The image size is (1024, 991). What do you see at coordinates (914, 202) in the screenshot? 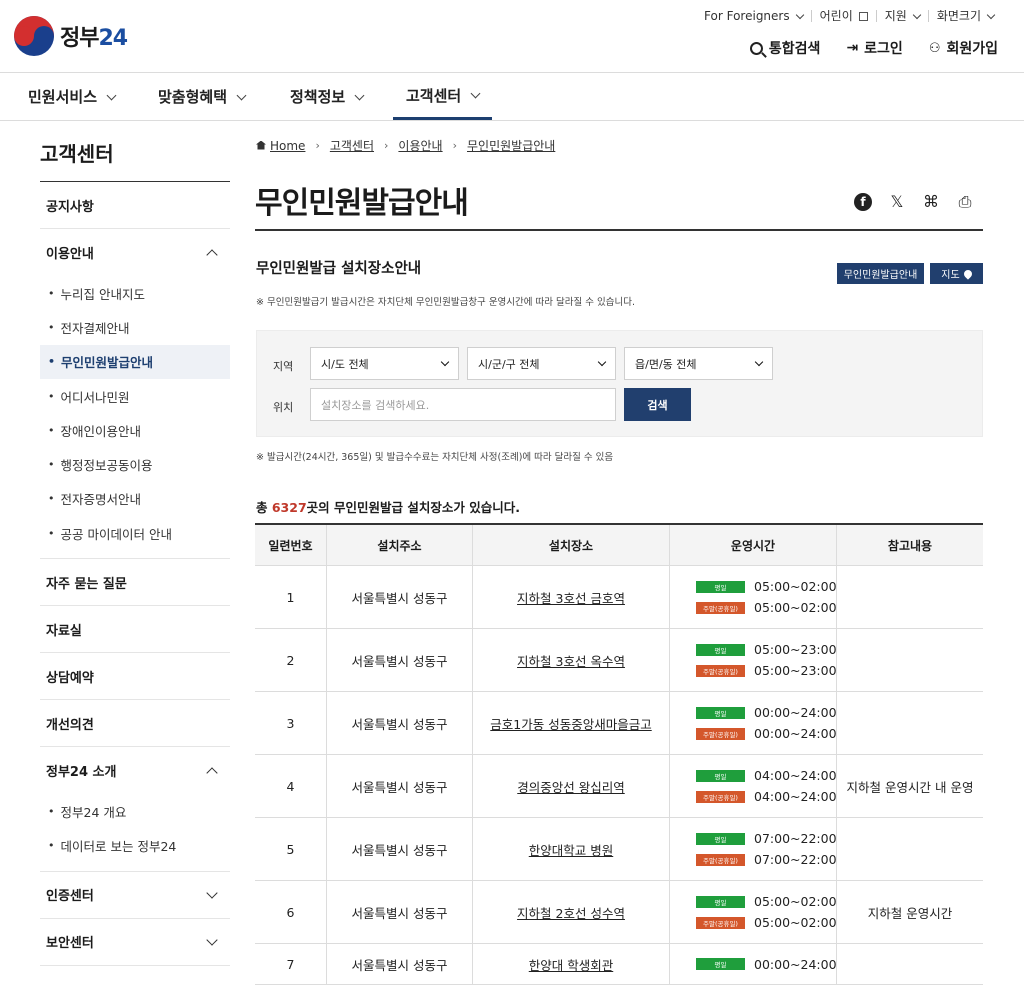
I see `share-toolbar: f 𝕏 ⌘ ⎙` at bounding box center [914, 202].